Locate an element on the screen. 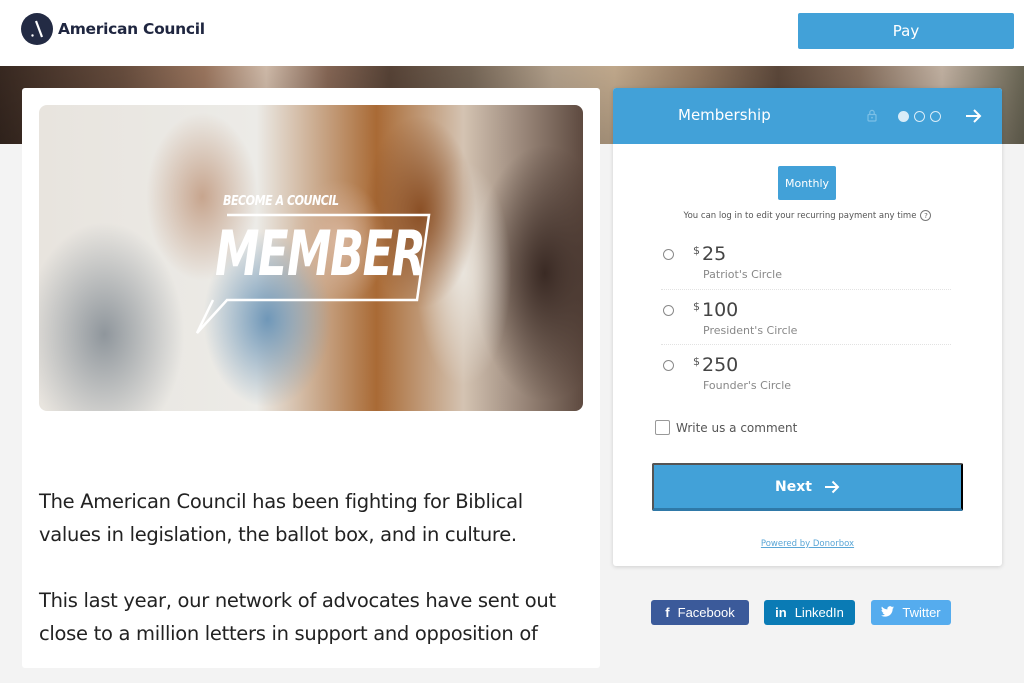 This screenshot has width=1024, height=683. banner-tagline: BECOME A COUNCIL is located at coordinates (281, 201).